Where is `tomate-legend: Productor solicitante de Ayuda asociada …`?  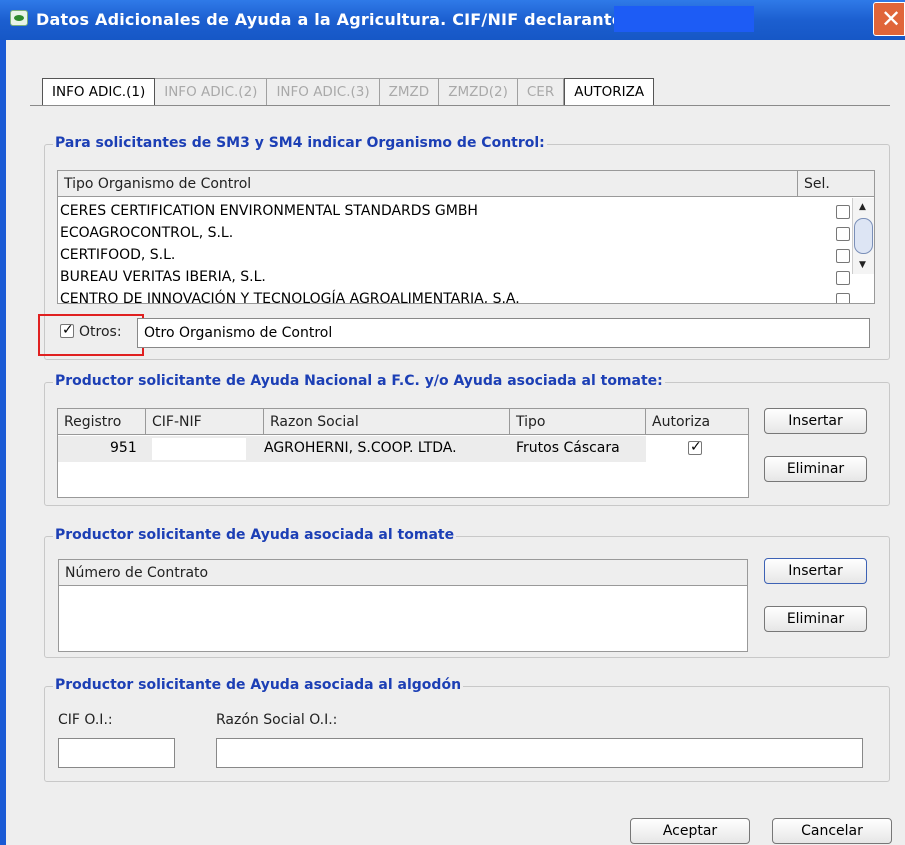
tomate-legend: Productor solicitante de Ayuda asociada … is located at coordinates (255, 535).